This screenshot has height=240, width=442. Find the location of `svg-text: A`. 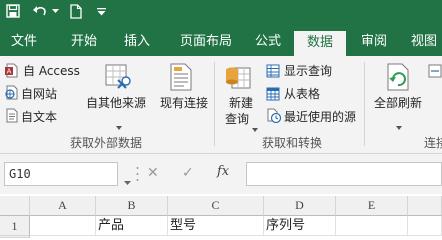

svg-text: A is located at coordinates (9, 72).